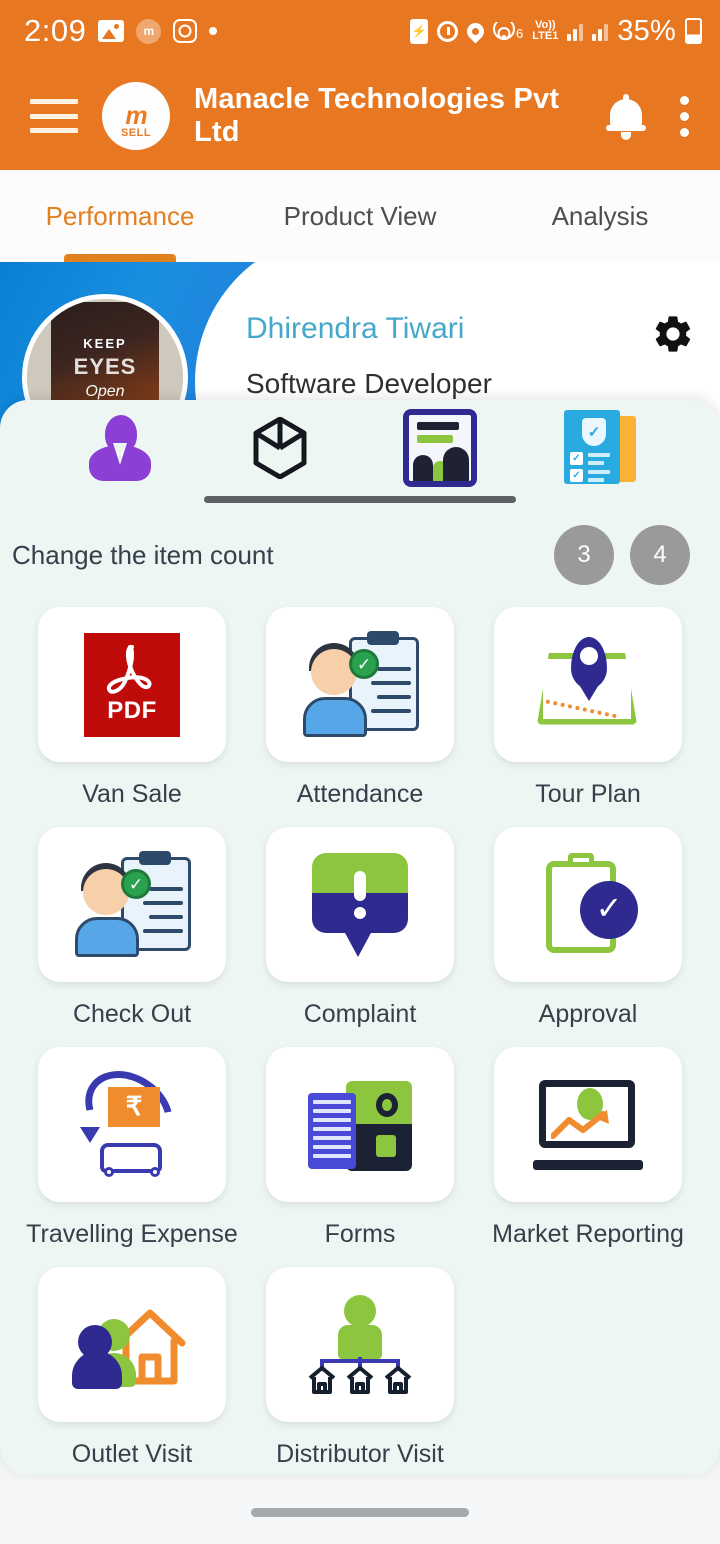  Describe the element at coordinates (132, 1234) in the screenshot. I see `app-tile-label: Travelling Expense` at that location.